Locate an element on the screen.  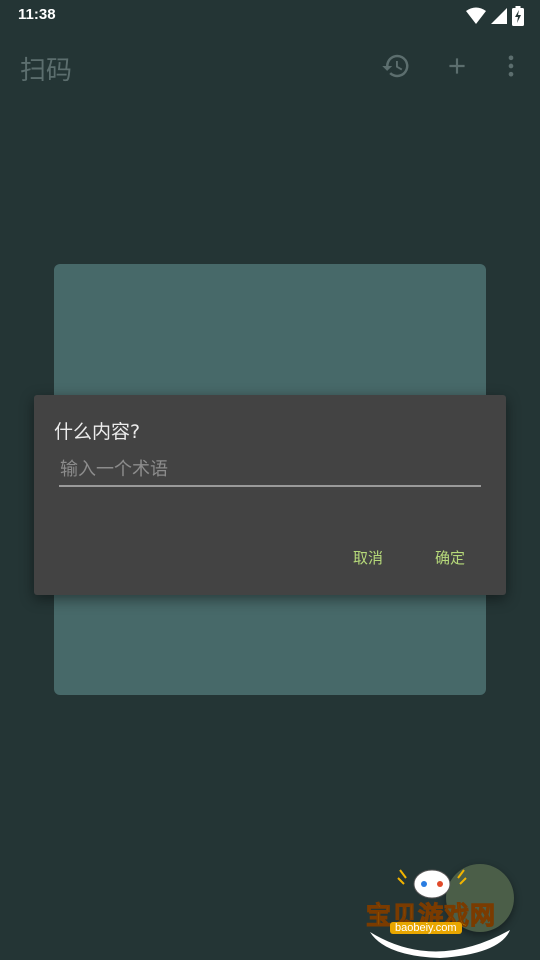
confirm-button: 确定 is located at coordinates (450, 557).